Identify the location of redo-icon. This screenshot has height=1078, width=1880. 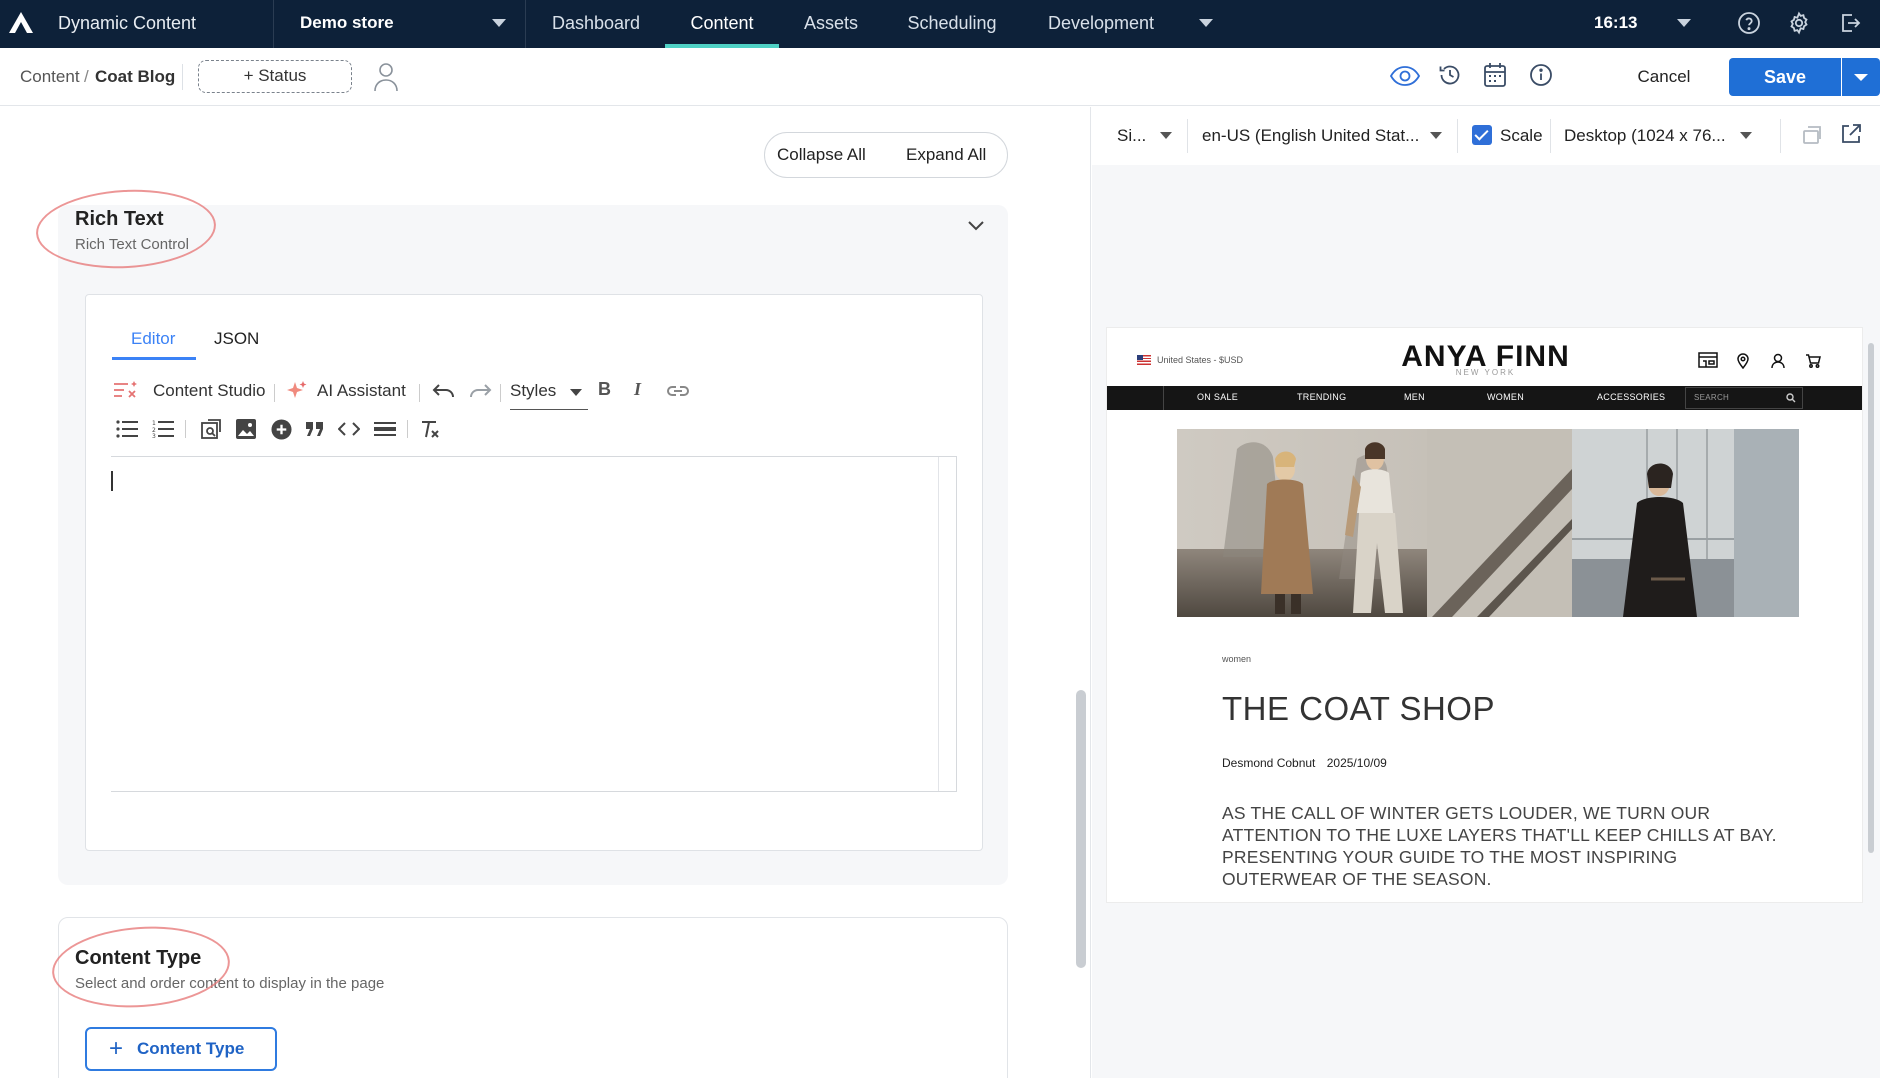
(480, 391).